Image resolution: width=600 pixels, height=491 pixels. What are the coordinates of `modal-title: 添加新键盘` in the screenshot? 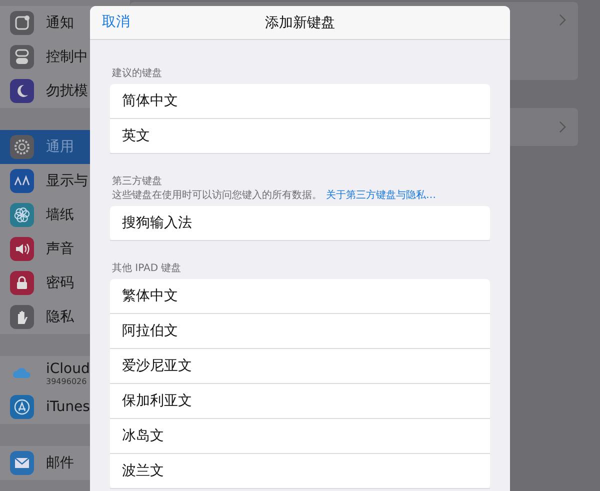 It's located at (300, 23).